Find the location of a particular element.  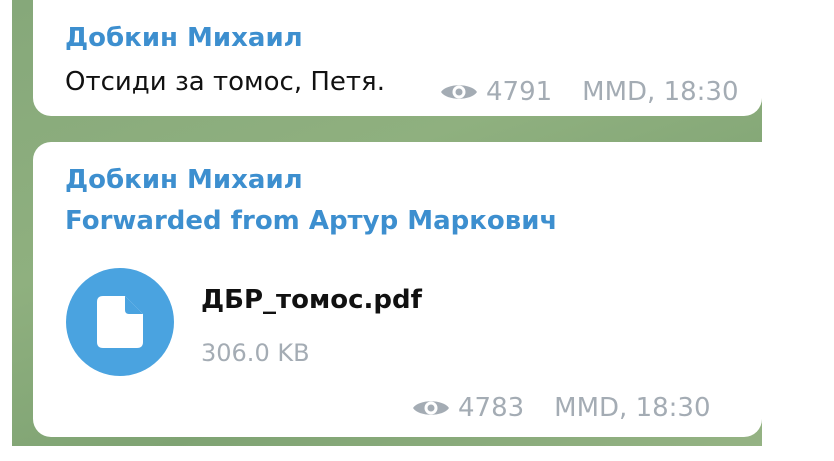

view-count: 4783 is located at coordinates (491, 408).